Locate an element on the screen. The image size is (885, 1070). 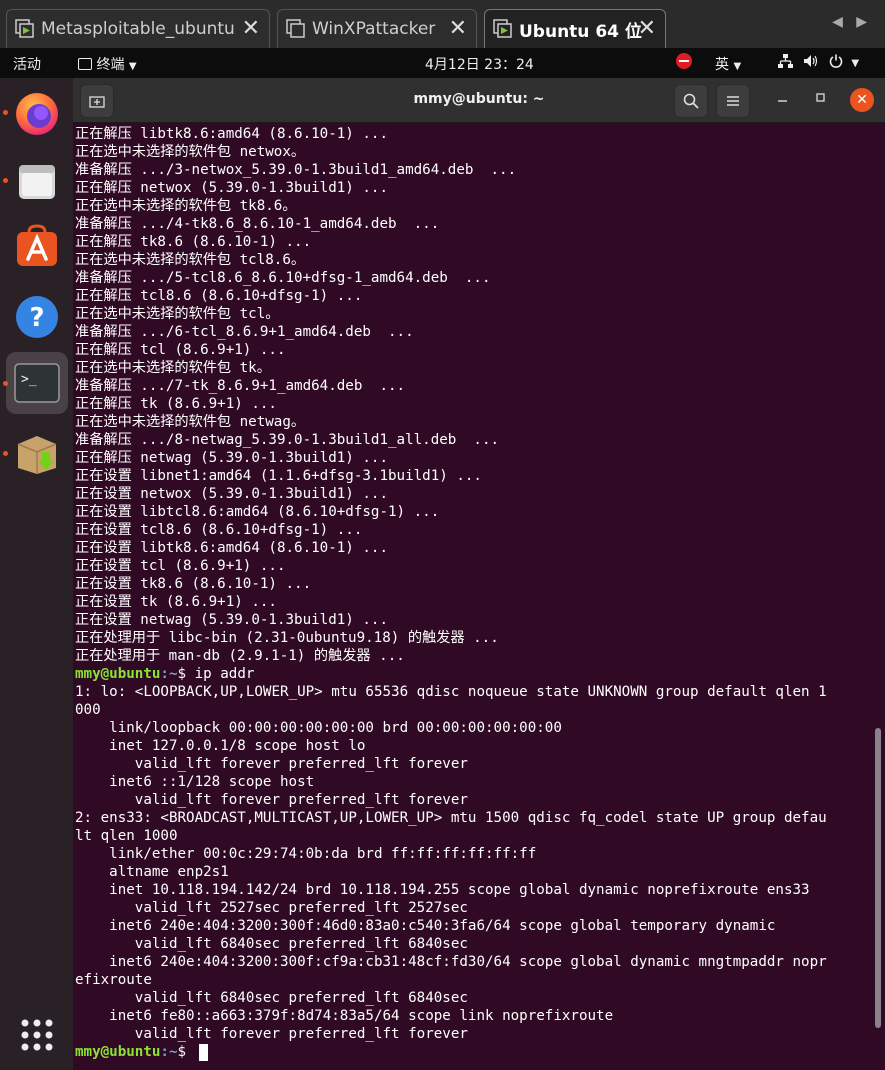
search-icon is located at coordinates (691, 101).